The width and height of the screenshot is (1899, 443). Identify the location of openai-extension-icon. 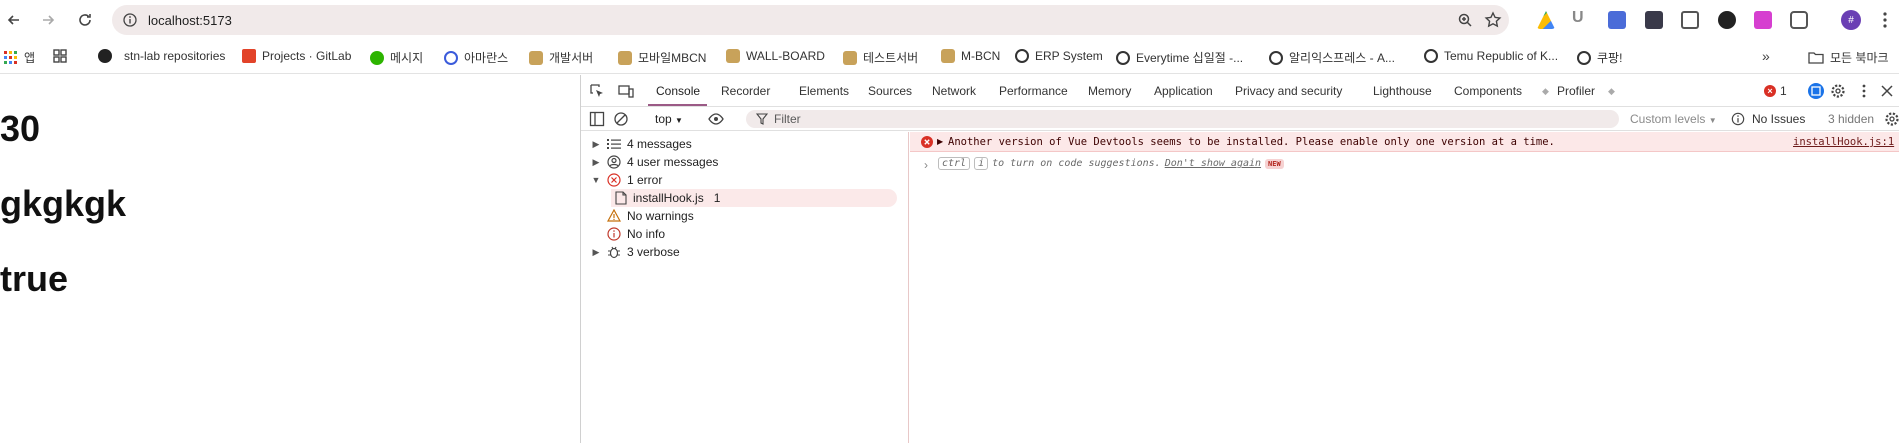
(1727, 20).